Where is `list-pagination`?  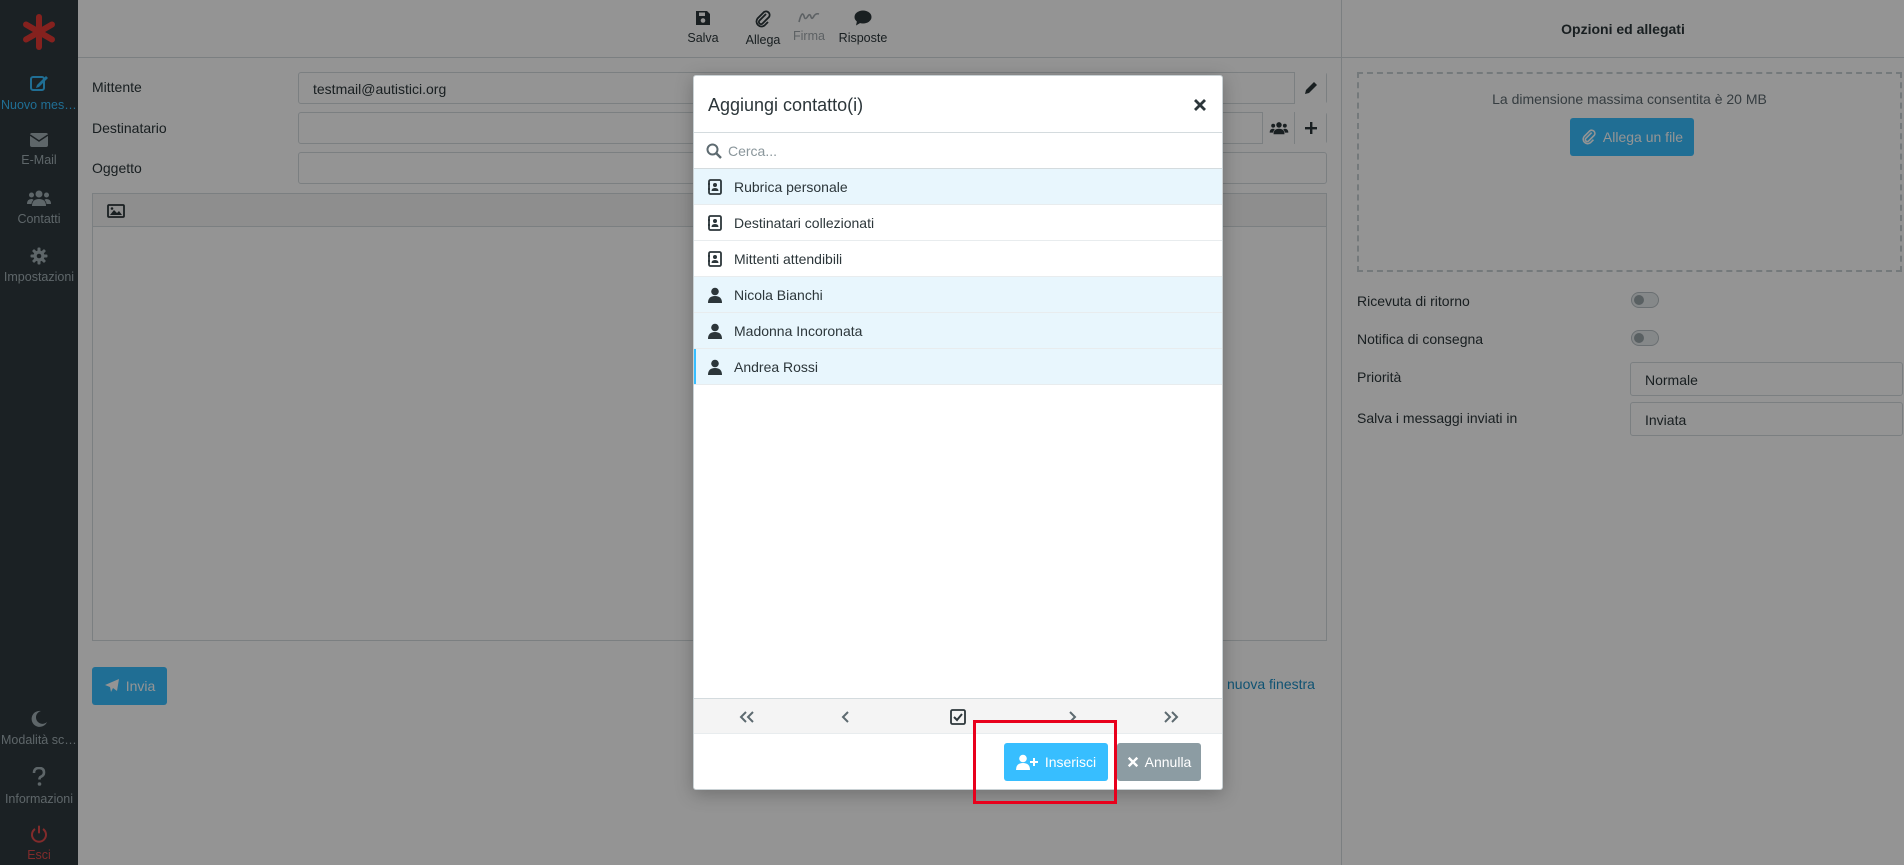 list-pagination is located at coordinates (958, 716).